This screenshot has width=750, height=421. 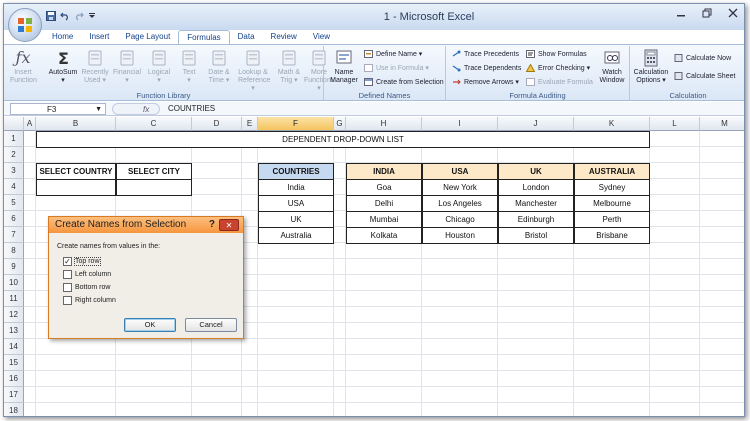 I want to click on restore-icon, so click(x=707, y=14).